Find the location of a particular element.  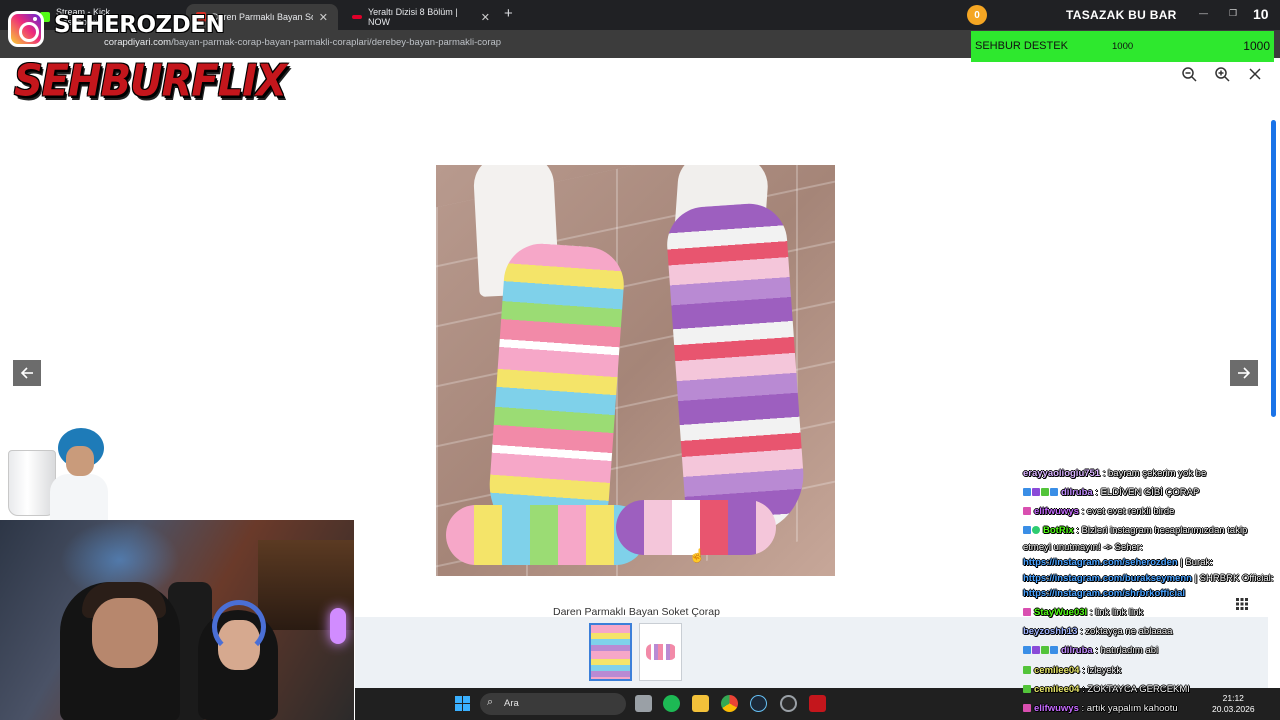

chat-message: dilruba : hatırladım abi is located at coordinates (1149, 651).